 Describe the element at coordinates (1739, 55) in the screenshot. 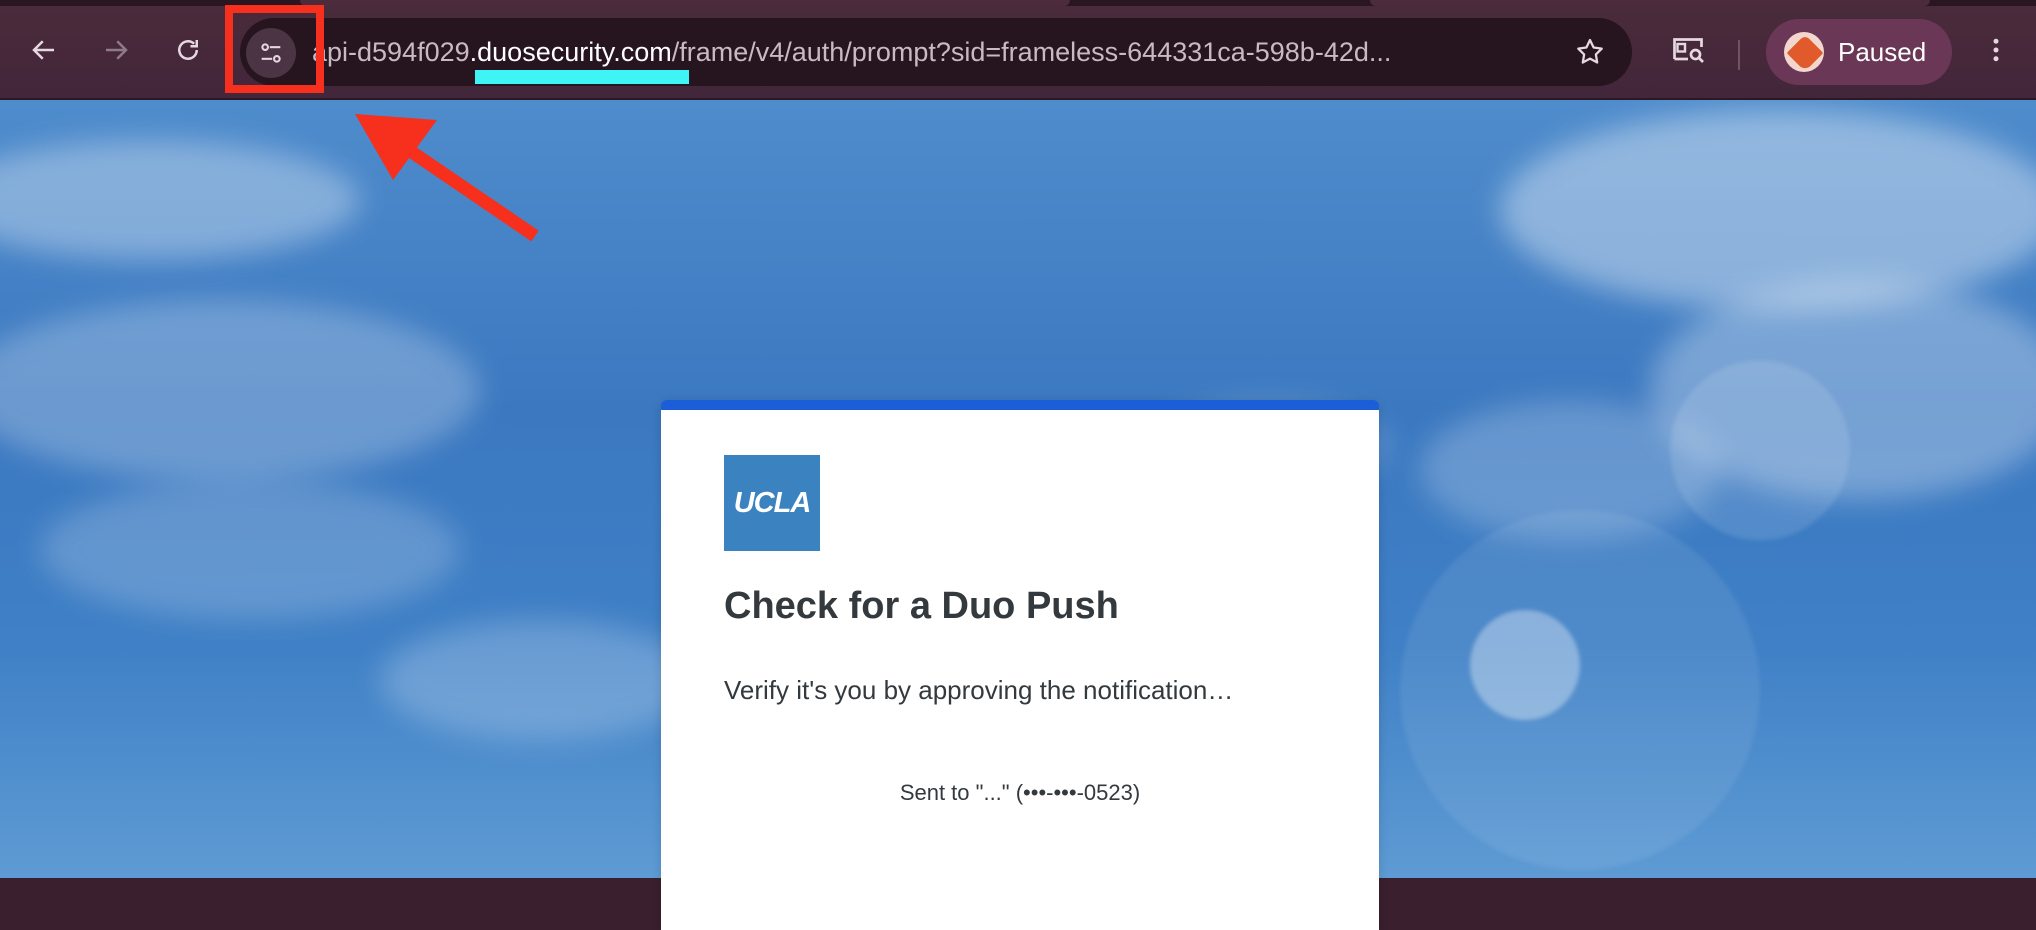

I see `toolbar-divider` at that location.